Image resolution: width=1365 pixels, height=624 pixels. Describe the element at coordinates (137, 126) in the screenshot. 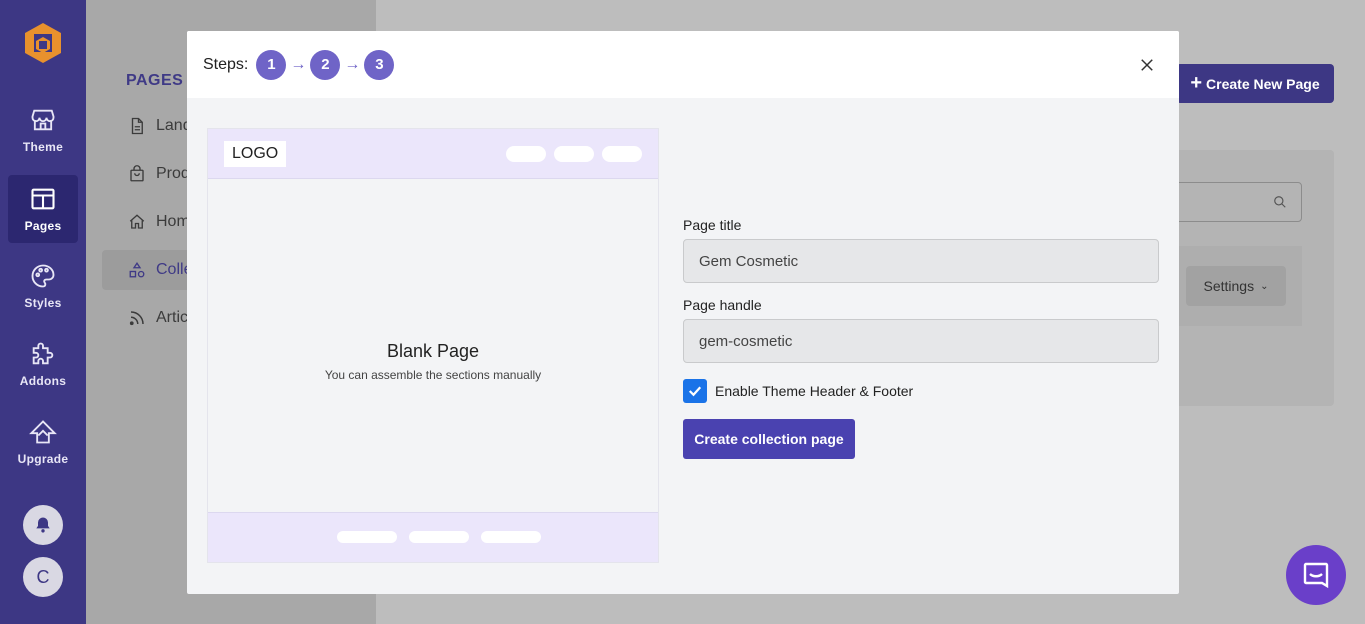

I see `document-icon` at that location.